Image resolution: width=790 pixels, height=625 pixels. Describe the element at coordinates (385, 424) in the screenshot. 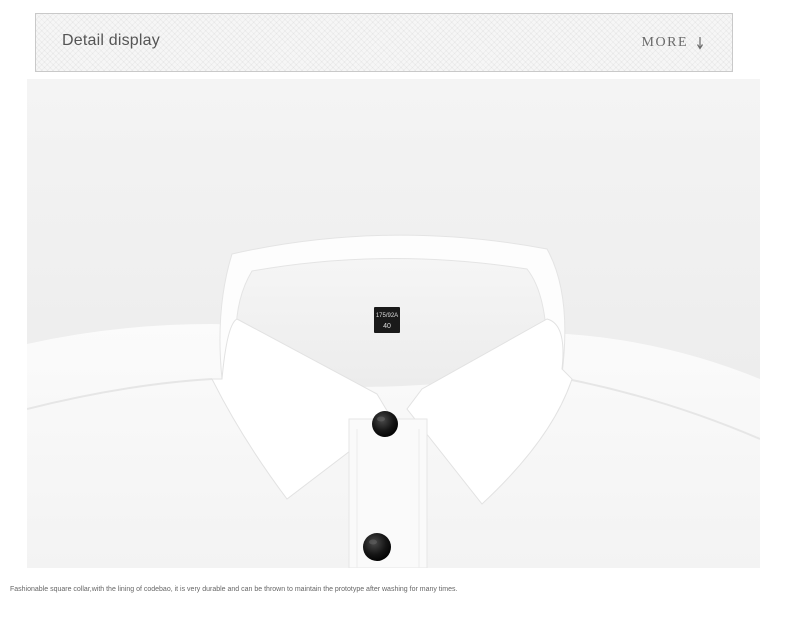

I see `shirt-button-top` at that location.